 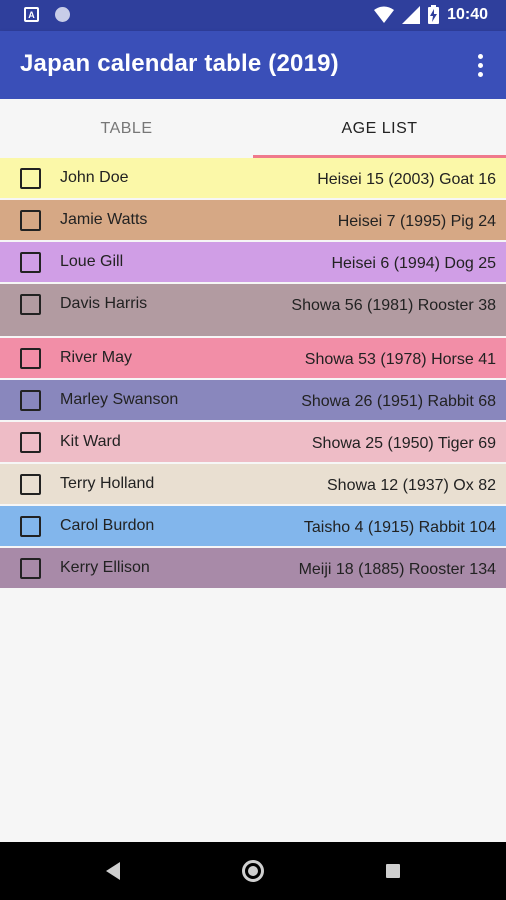 I want to click on person-name: Kit Ward, so click(x=90, y=441).